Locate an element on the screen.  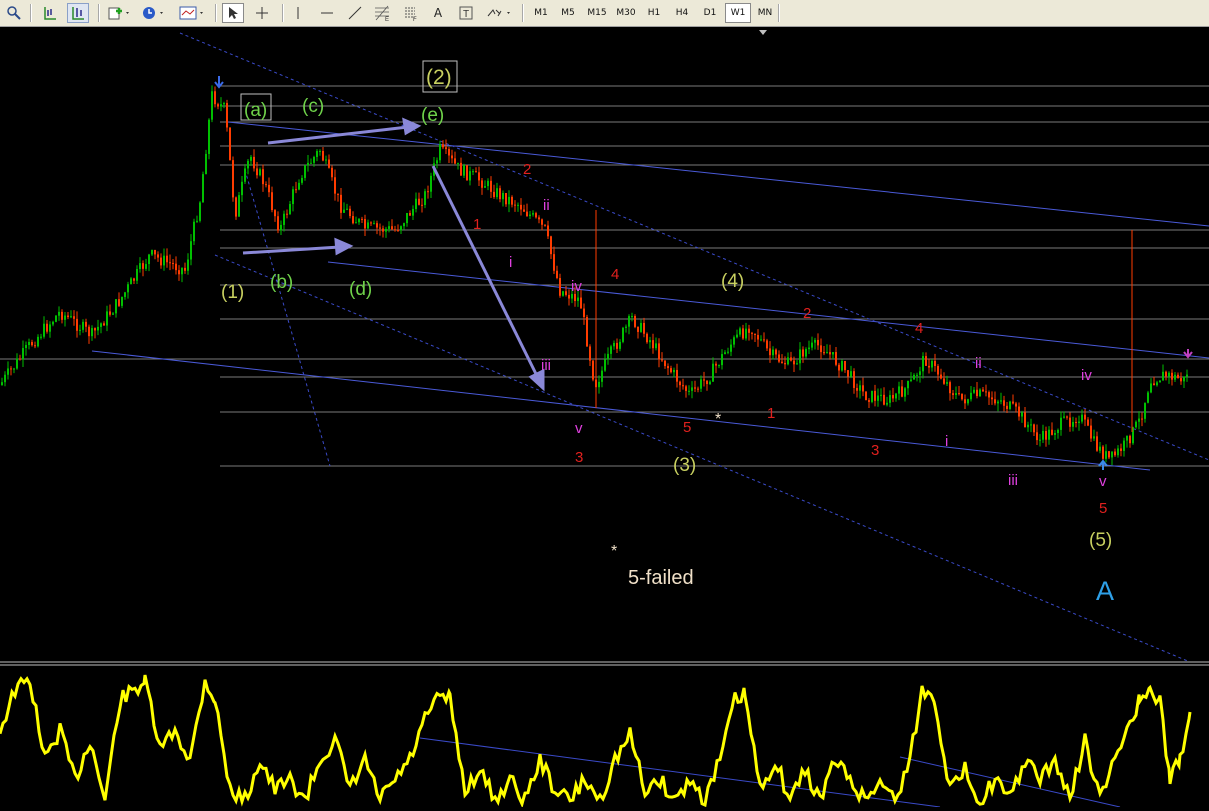
wave-4-label: (4) is located at coordinates (732, 281).